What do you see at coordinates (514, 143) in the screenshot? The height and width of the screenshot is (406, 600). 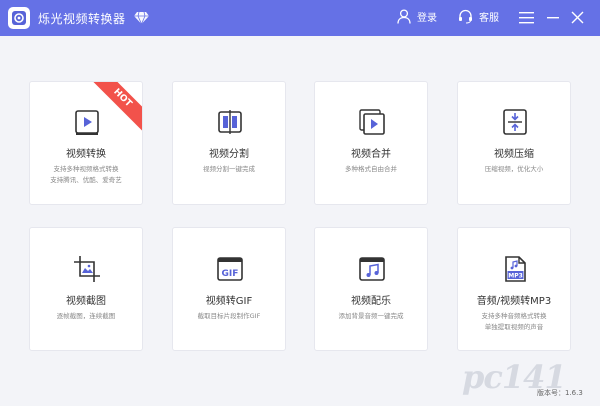 I see `card-video-compress: 视频压缩 压缩视频，优化大小` at bounding box center [514, 143].